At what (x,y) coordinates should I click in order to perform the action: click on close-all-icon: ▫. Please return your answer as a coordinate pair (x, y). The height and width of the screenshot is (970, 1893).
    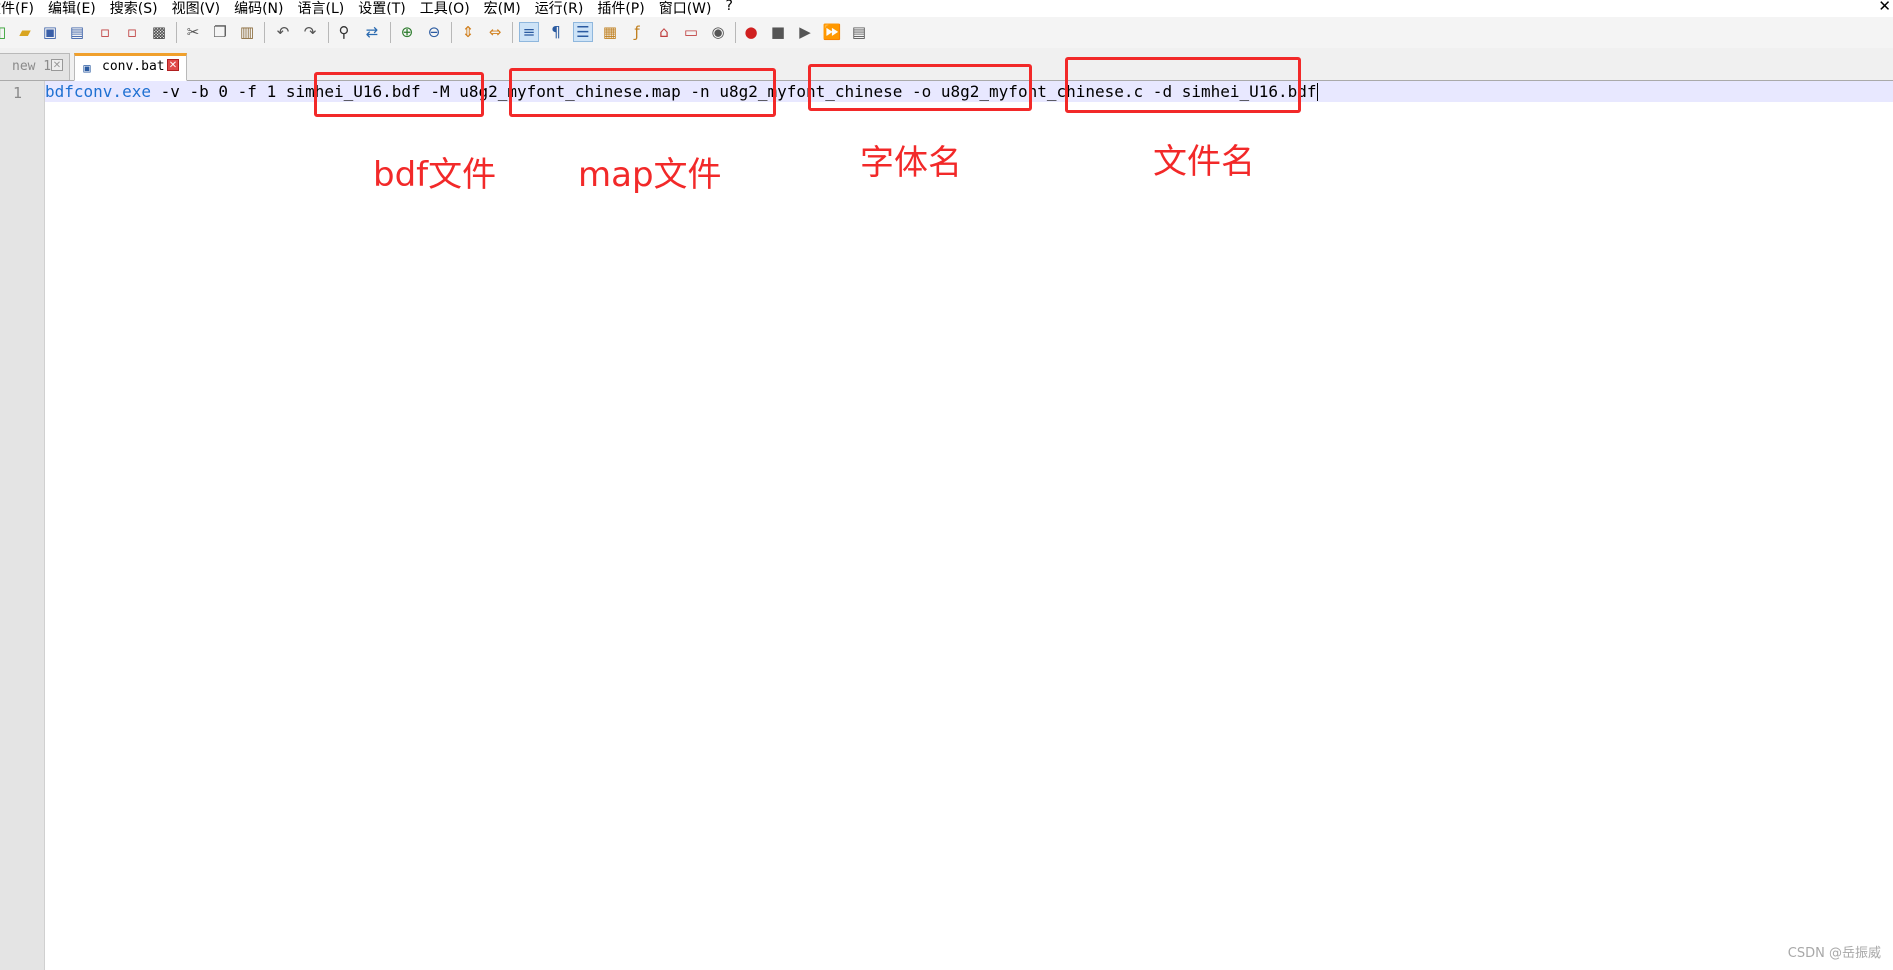
    Looking at the image, I should click on (132, 32).